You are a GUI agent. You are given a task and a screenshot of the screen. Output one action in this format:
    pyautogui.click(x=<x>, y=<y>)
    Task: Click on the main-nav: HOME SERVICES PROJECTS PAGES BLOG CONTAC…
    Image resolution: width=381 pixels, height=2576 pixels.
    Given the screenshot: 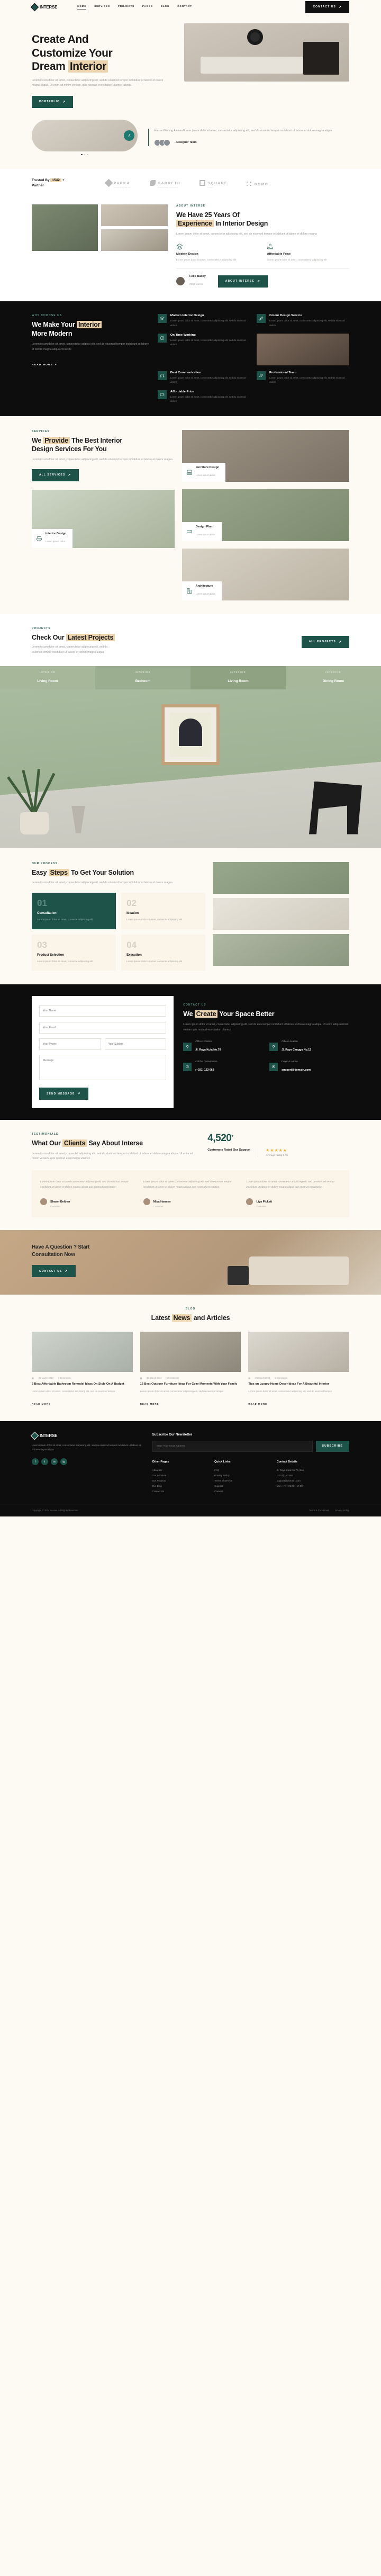 What is the action you would take?
    pyautogui.click(x=134, y=7)
    